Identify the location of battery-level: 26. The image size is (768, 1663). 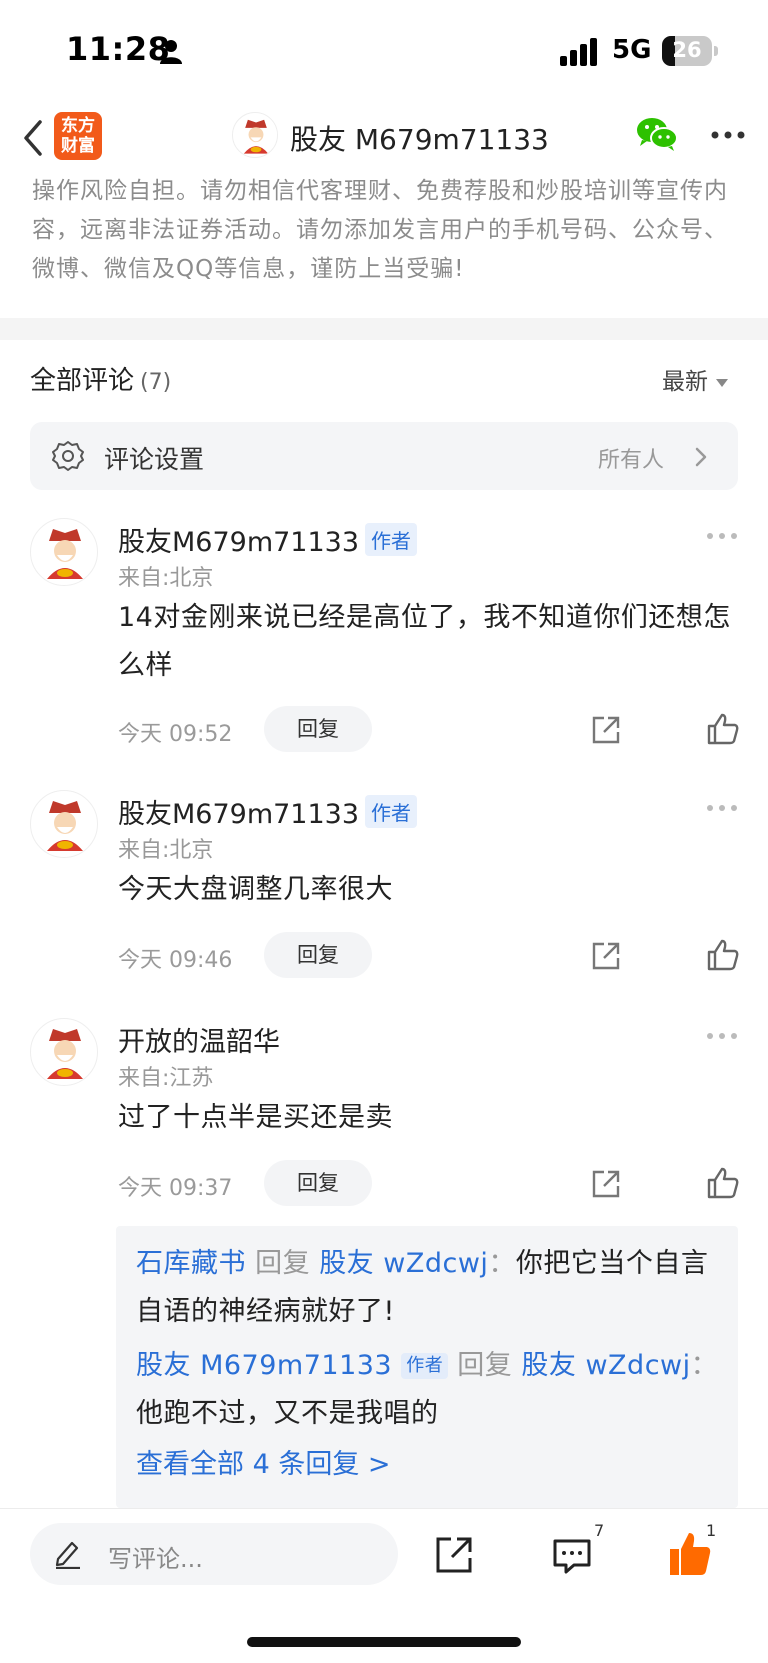
(687, 50).